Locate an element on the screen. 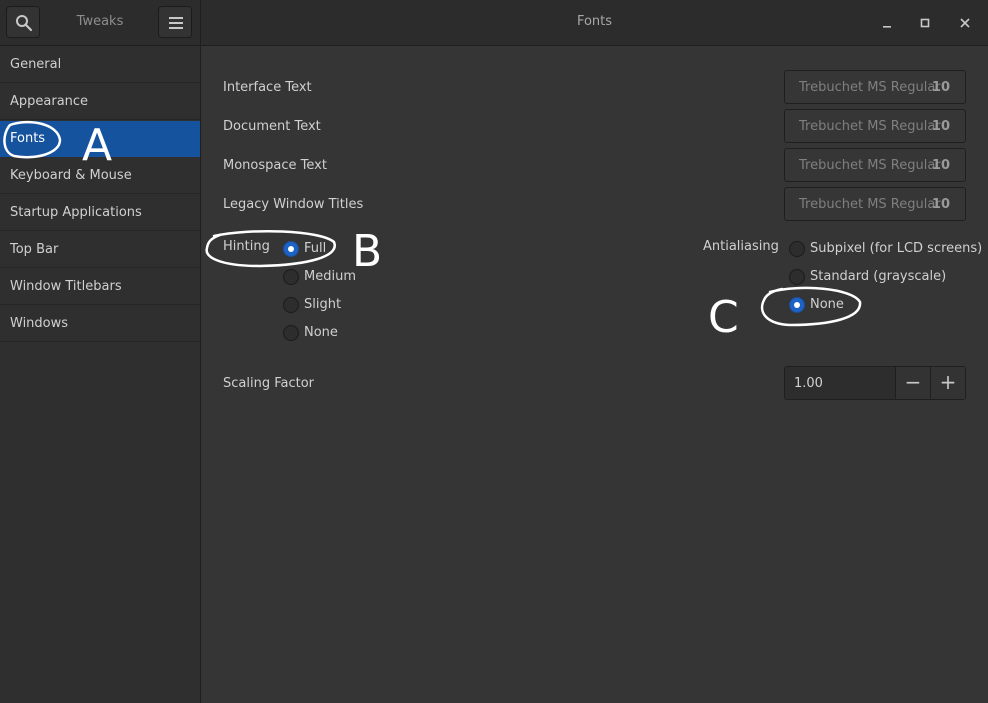 This screenshot has width=988, height=703. search-button is located at coordinates (23, 22).